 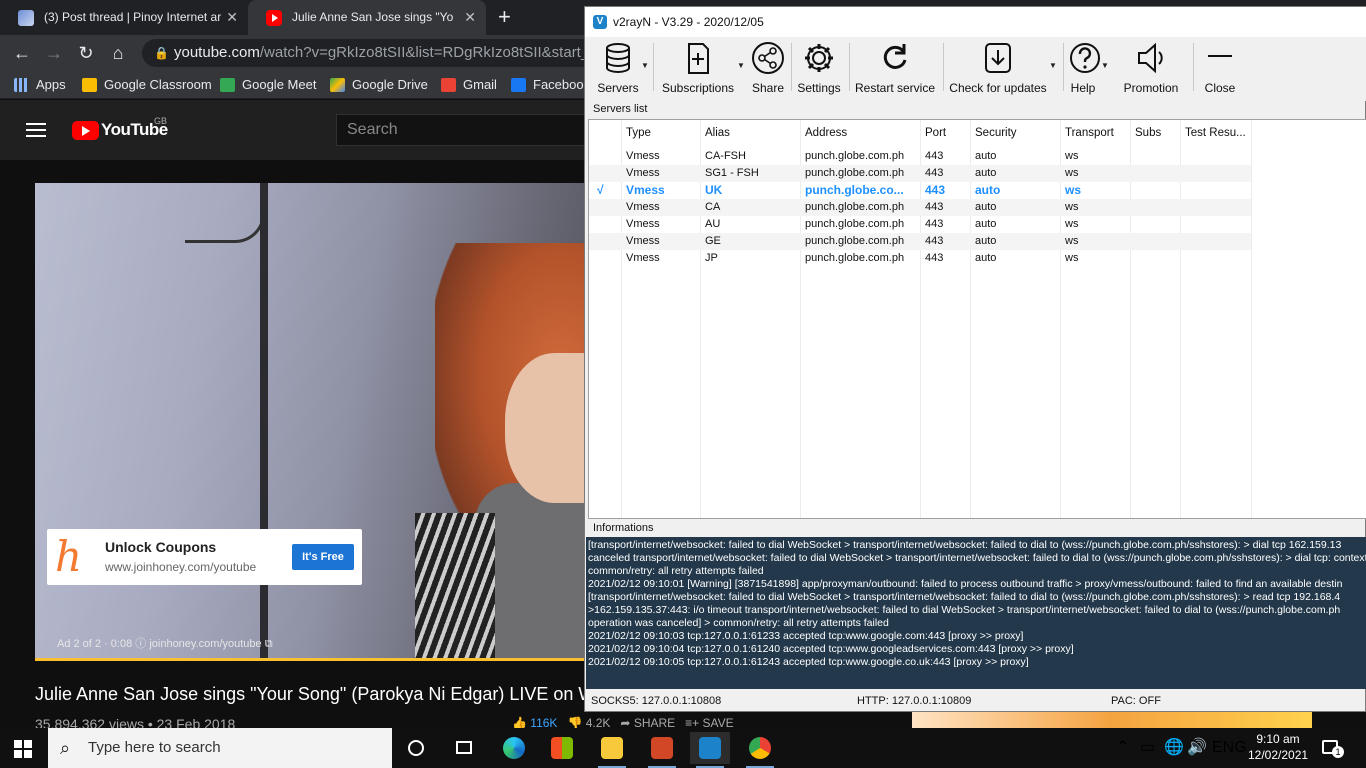 What do you see at coordinates (998, 88) in the screenshot?
I see `toolbar-label: Check for updates` at bounding box center [998, 88].